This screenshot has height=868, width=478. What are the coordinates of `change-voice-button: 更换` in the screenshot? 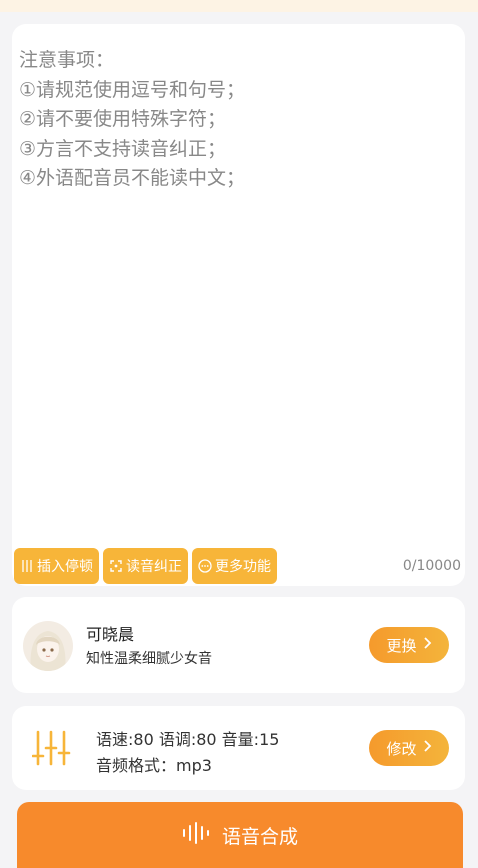 It's located at (409, 645).